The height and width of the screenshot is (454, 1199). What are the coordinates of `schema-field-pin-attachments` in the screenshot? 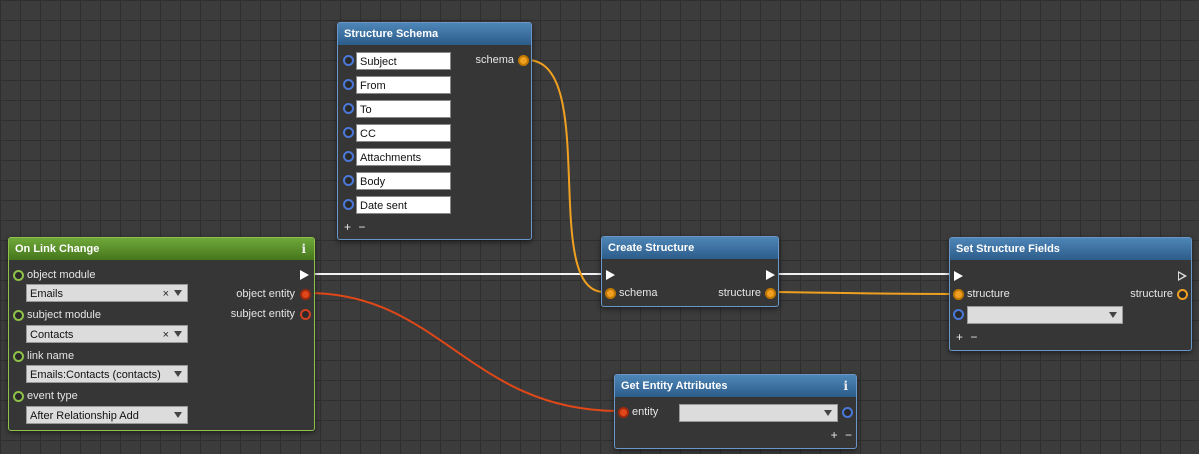 It's located at (348, 156).